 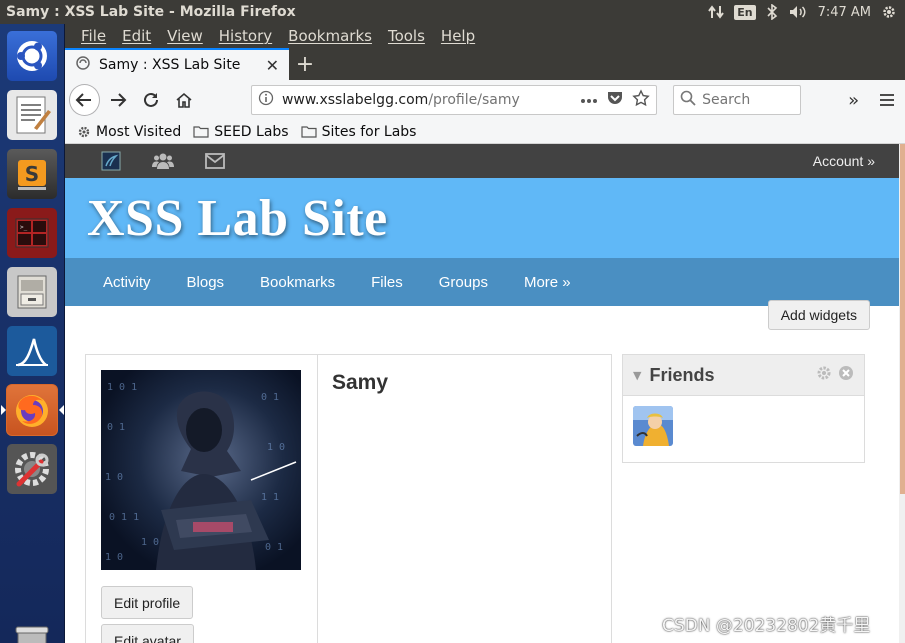 What do you see at coordinates (716, 12) in the screenshot?
I see `network-icon` at bounding box center [716, 12].